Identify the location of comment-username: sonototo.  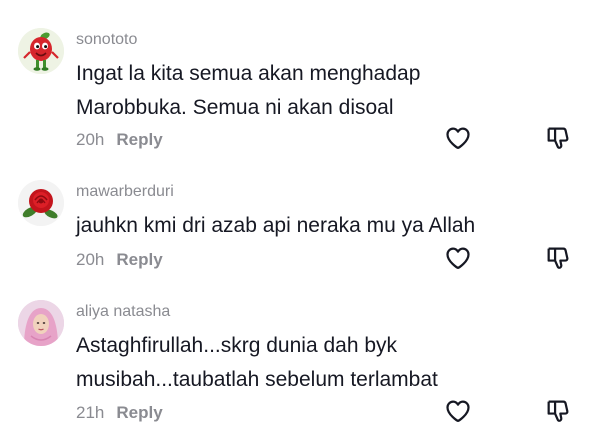
(106, 40).